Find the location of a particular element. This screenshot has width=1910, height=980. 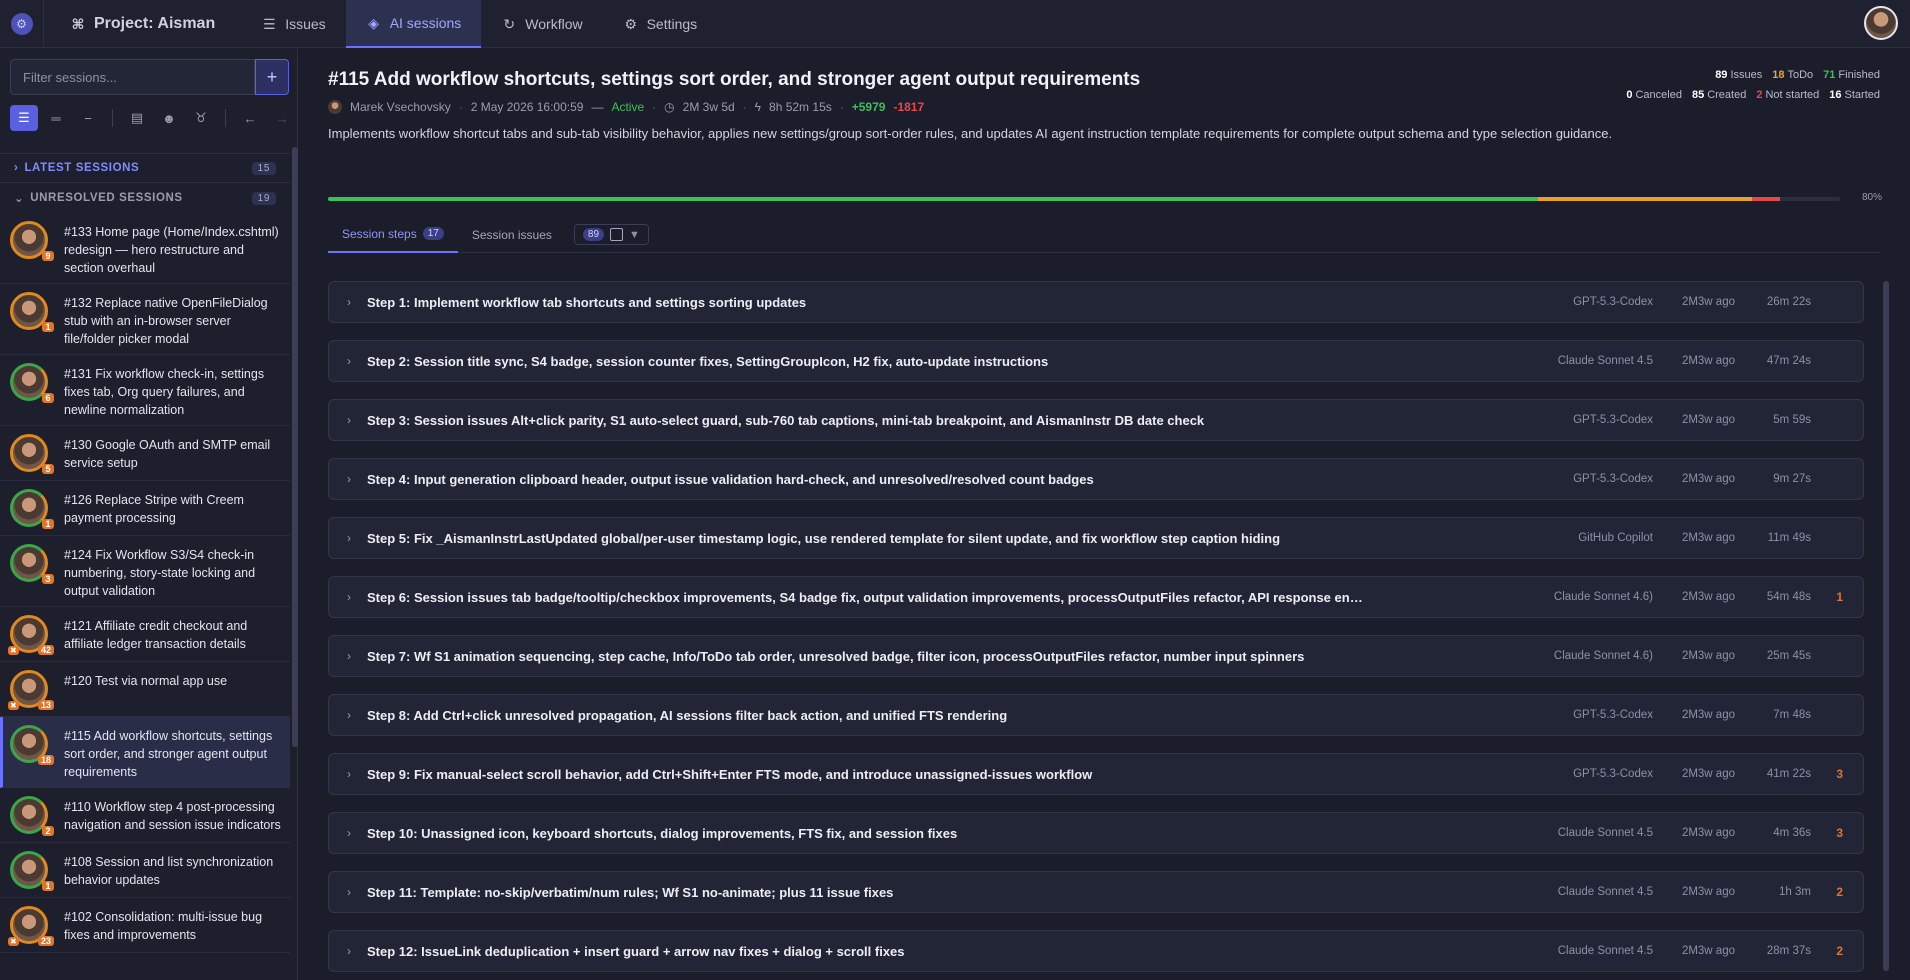

clock-icon: ◷ is located at coordinates (669, 107).